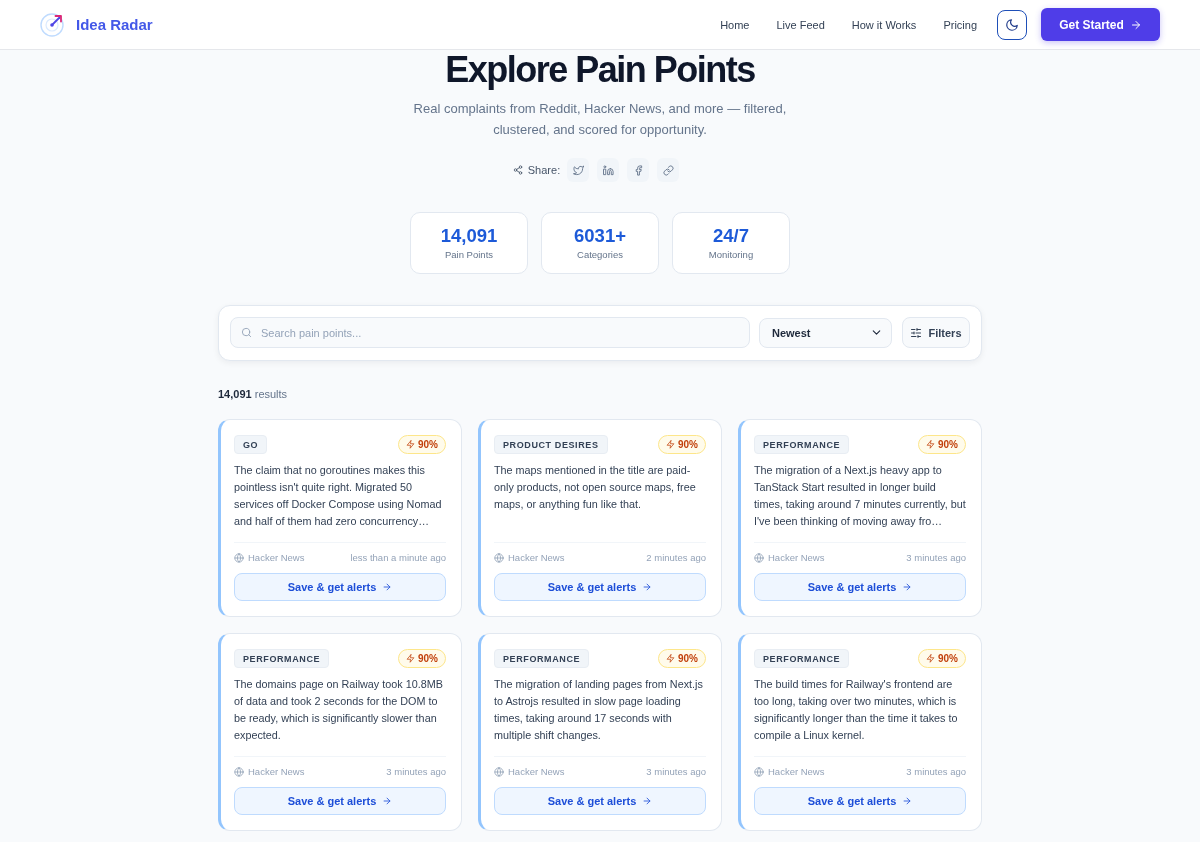 Image resolution: width=1200 pixels, height=842 pixels. I want to click on pain-point-text: The build times for Railway's frontend are too long, taking over two minutes, which is significantly longer than the time it takes to compile a Linux kernel., so click(856, 710).